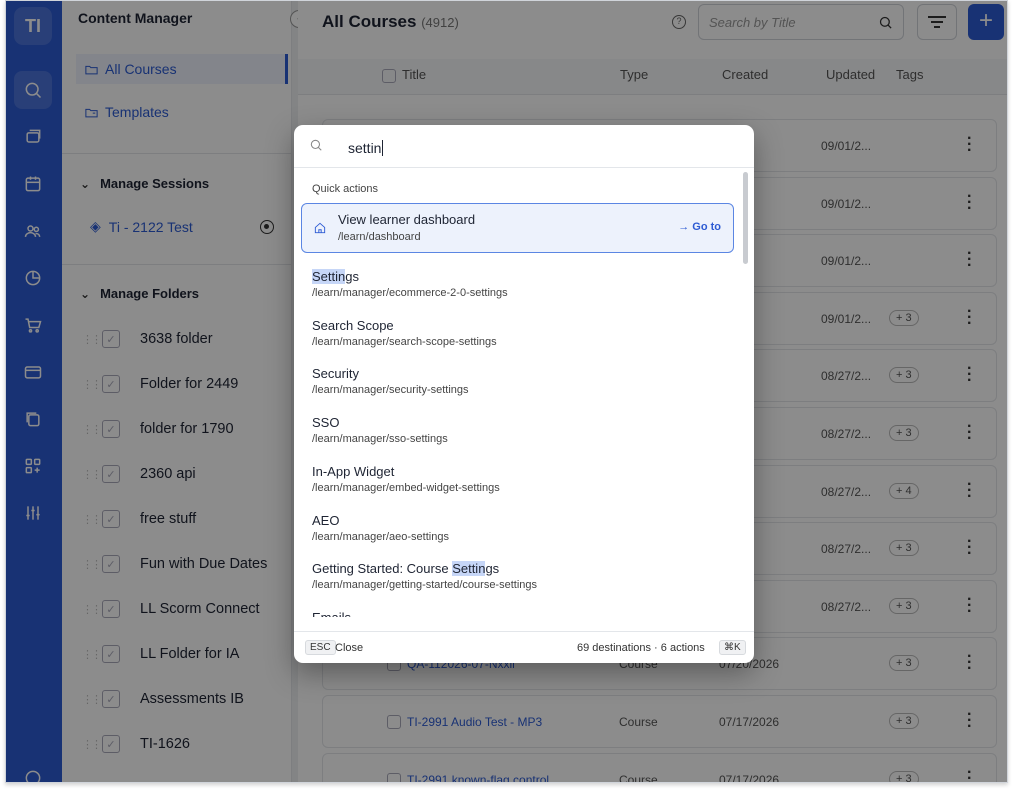 This screenshot has height=791, width=1013. I want to click on palette-search-input: settin, so click(524, 146).